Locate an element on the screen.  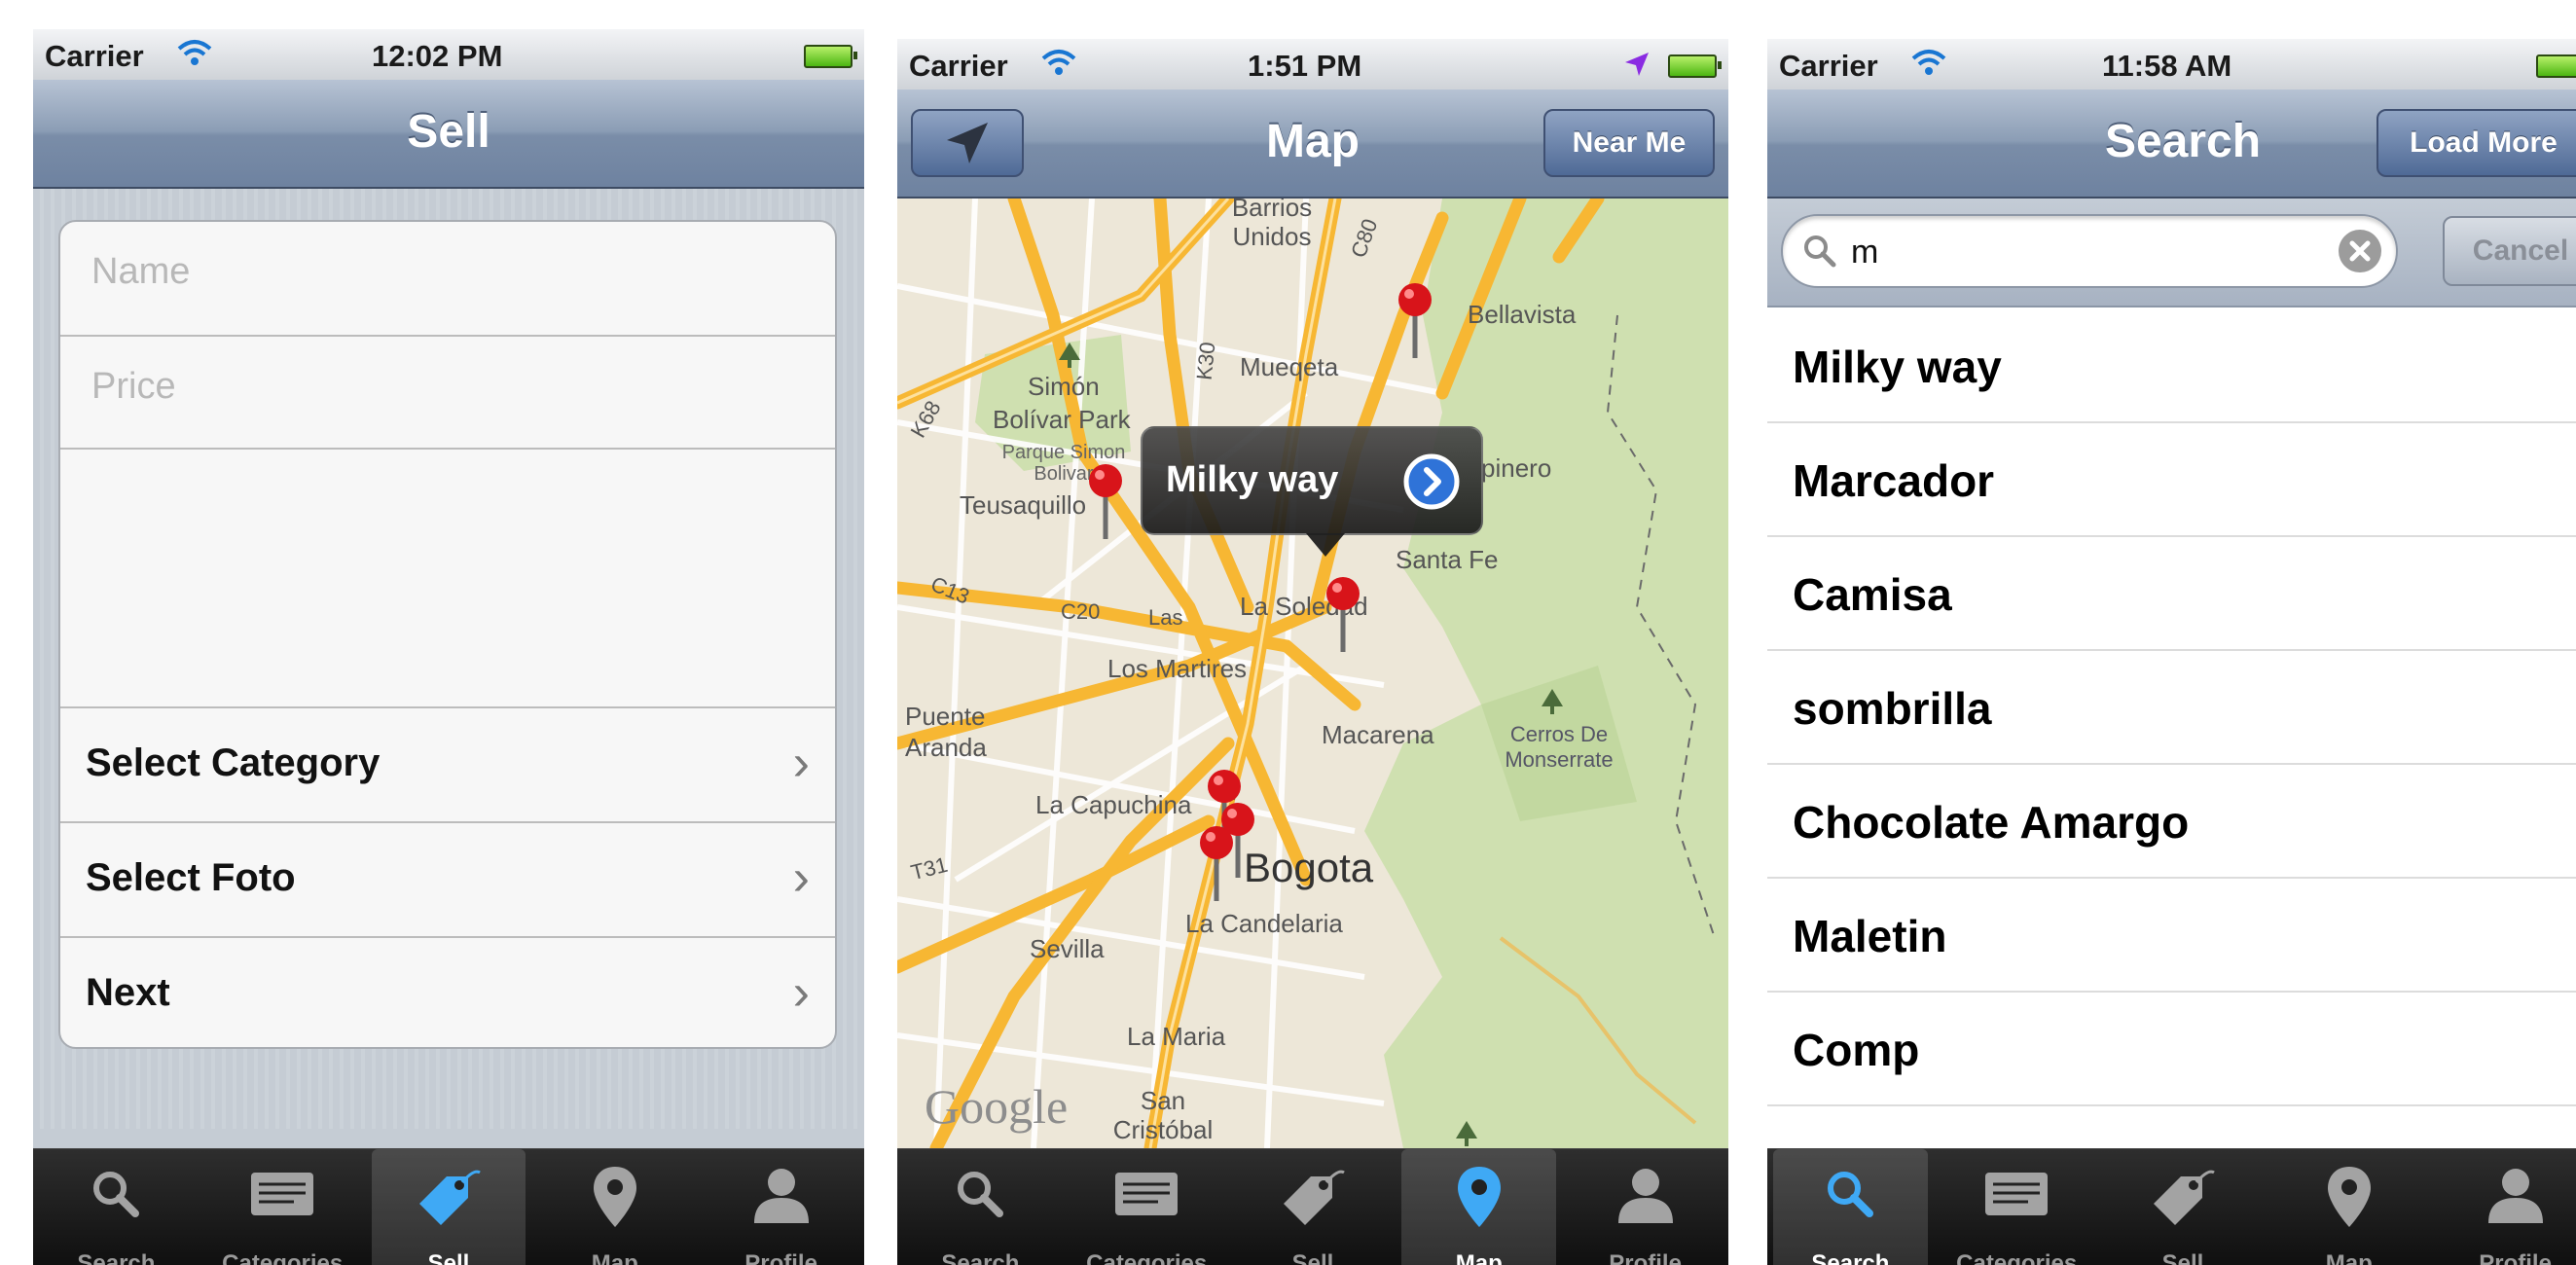
map-label: Cerros De Monserrate is located at coordinates (1559, 747).